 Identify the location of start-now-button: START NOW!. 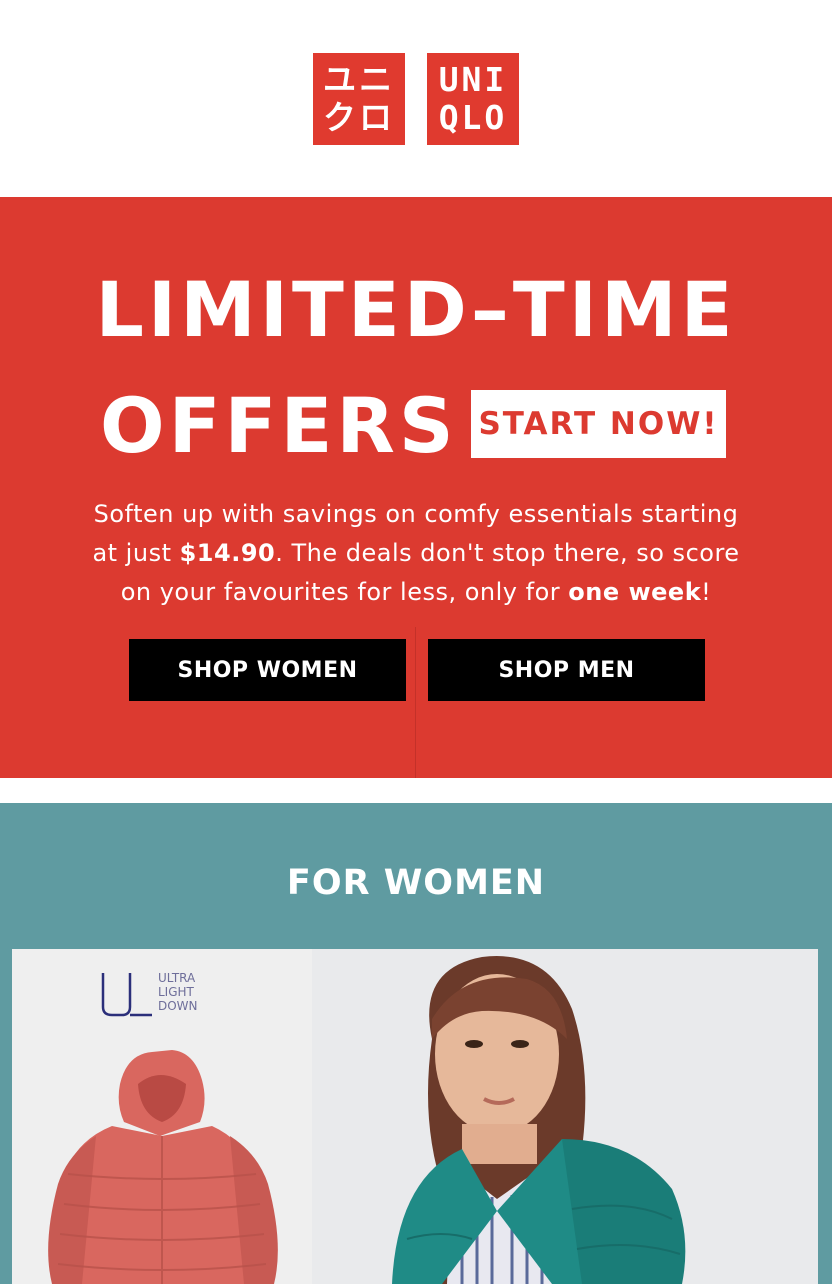
(598, 424).